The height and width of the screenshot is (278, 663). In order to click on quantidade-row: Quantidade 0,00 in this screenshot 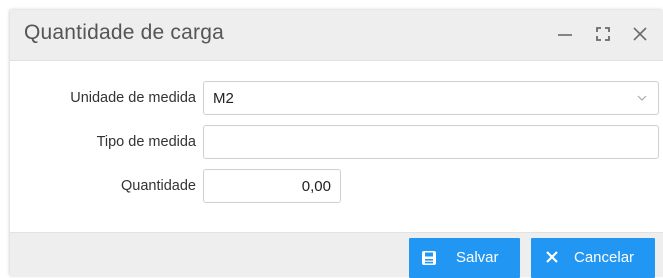, I will do `click(336, 187)`.